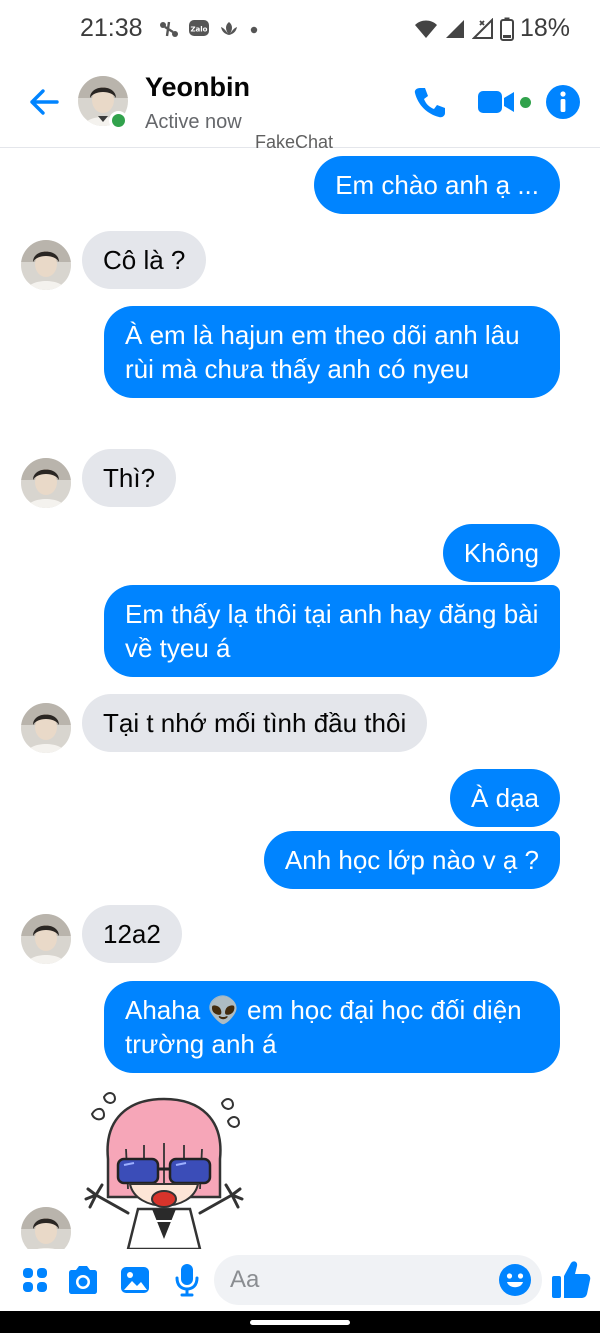 The image size is (600, 1333). What do you see at coordinates (132, 934) in the screenshot?
I see `message-bubble-incoming: 12a2` at bounding box center [132, 934].